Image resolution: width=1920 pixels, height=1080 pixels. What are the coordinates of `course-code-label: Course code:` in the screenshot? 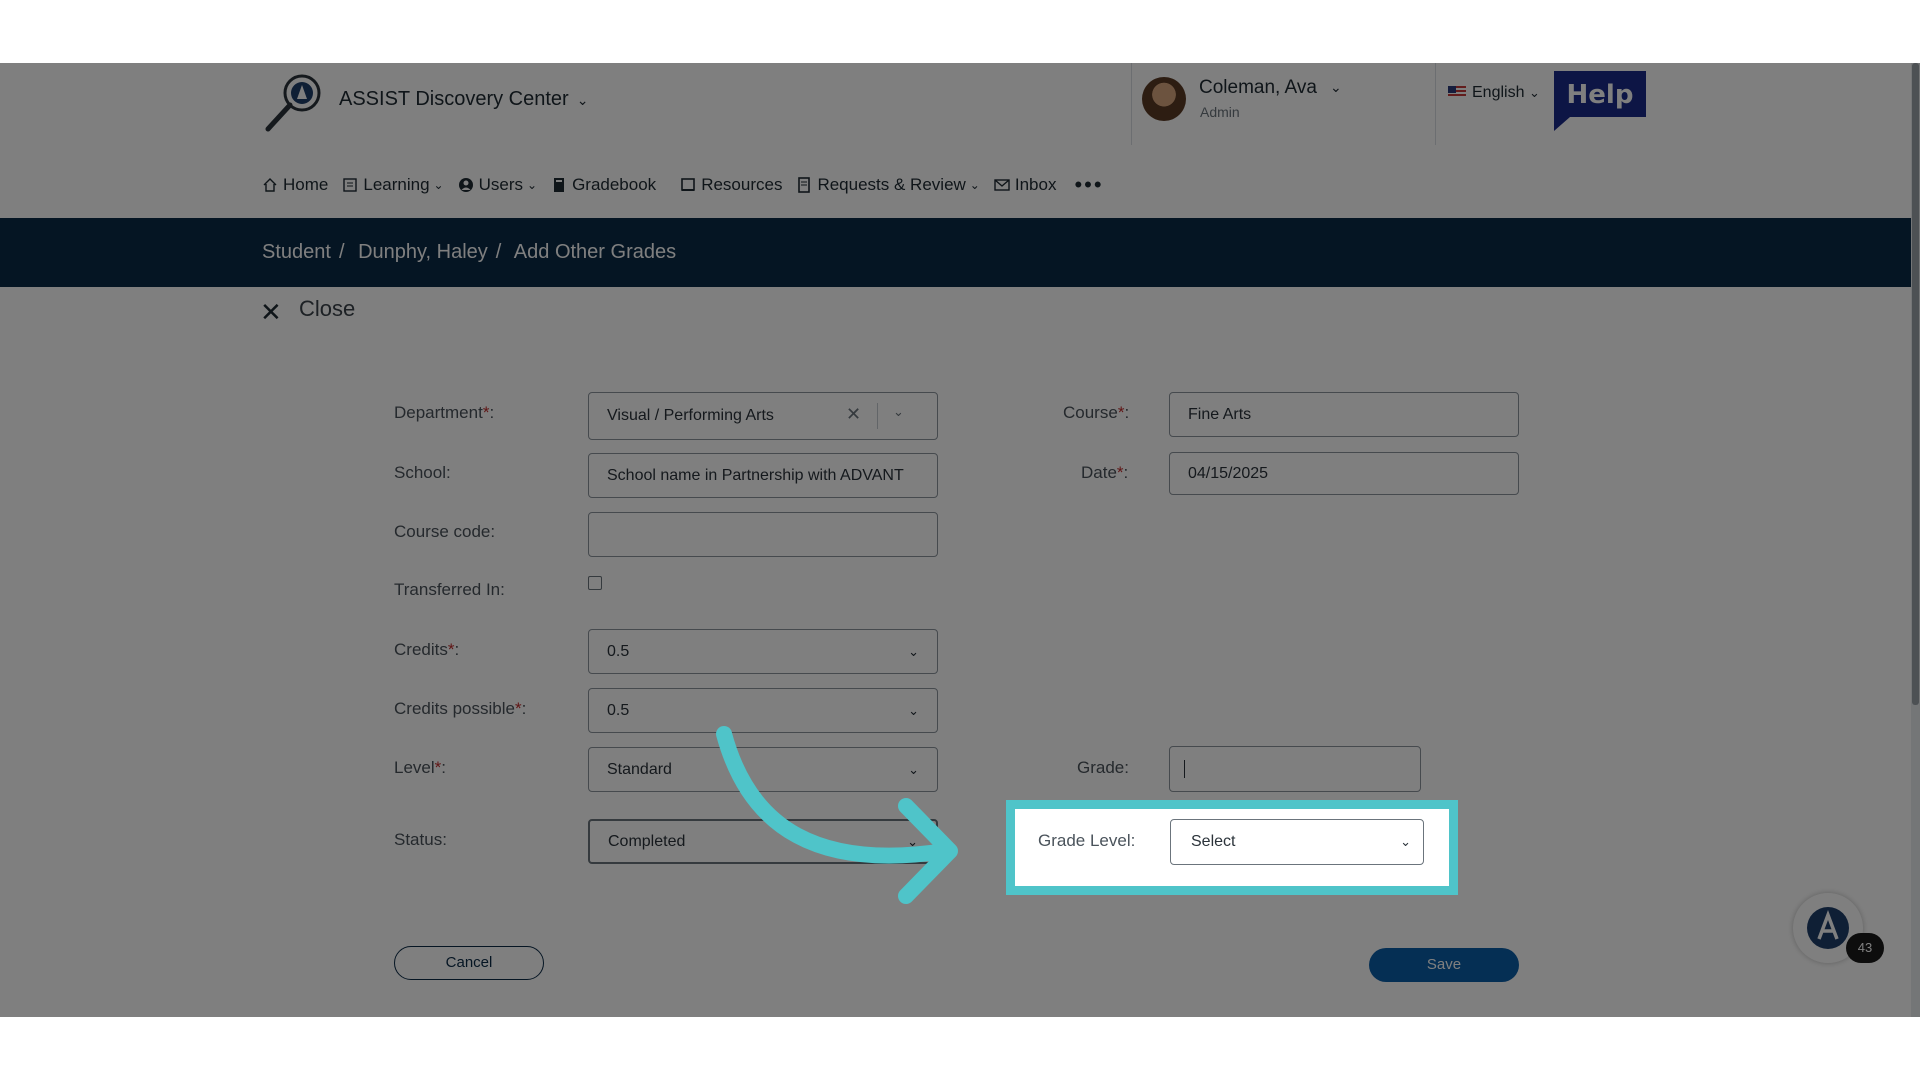 It's located at (445, 531).